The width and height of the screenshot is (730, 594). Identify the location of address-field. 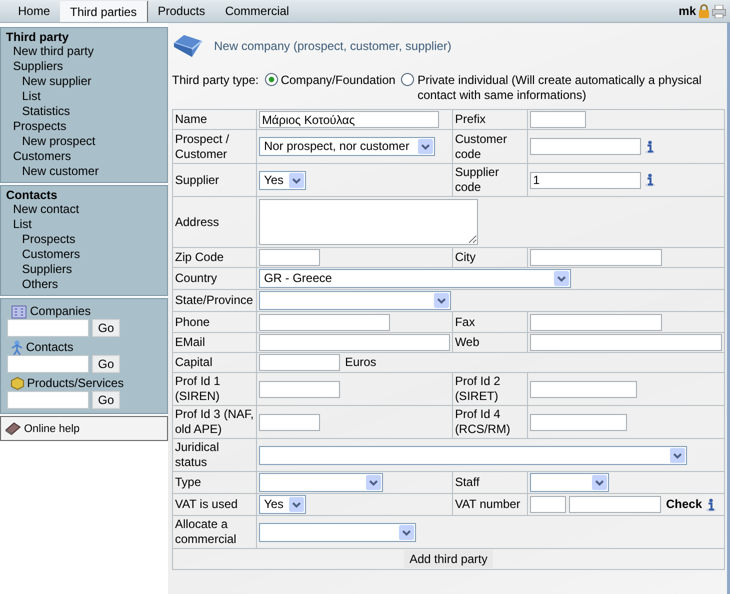
(368, 222).